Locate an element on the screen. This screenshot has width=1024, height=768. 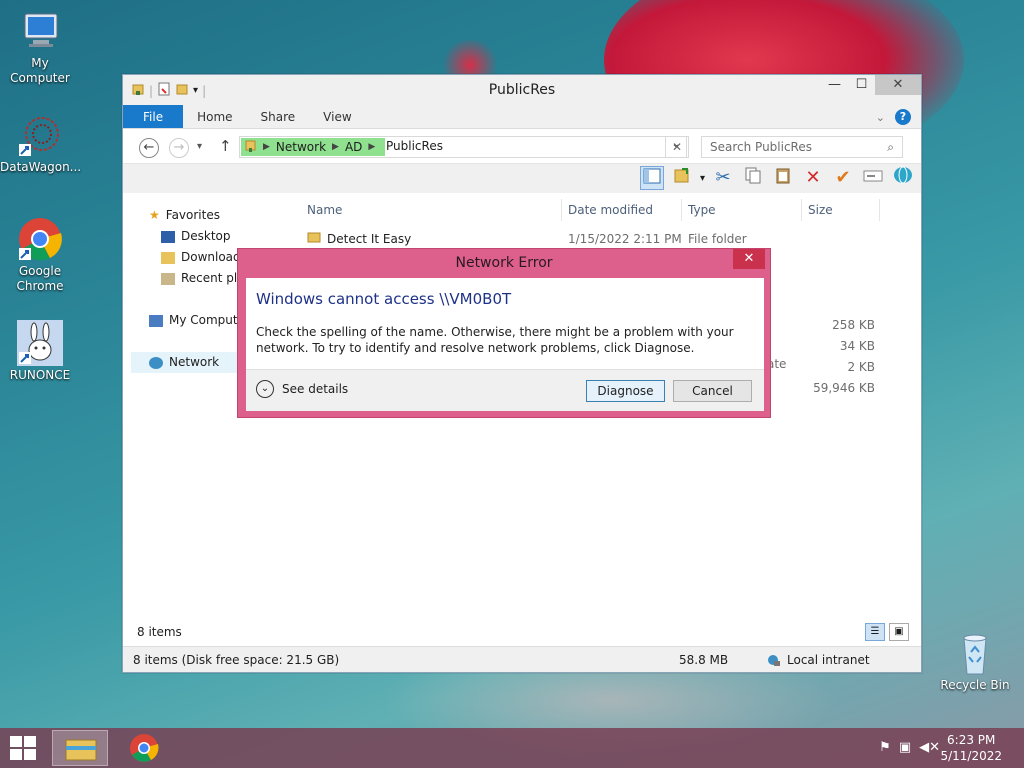
network-globe-icon is located at coordinates (903, 178).